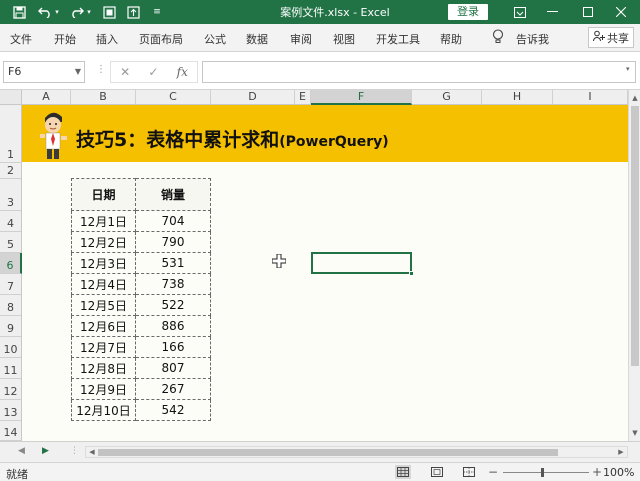  I want to click on row-header-10: 10, so click(11, 347).